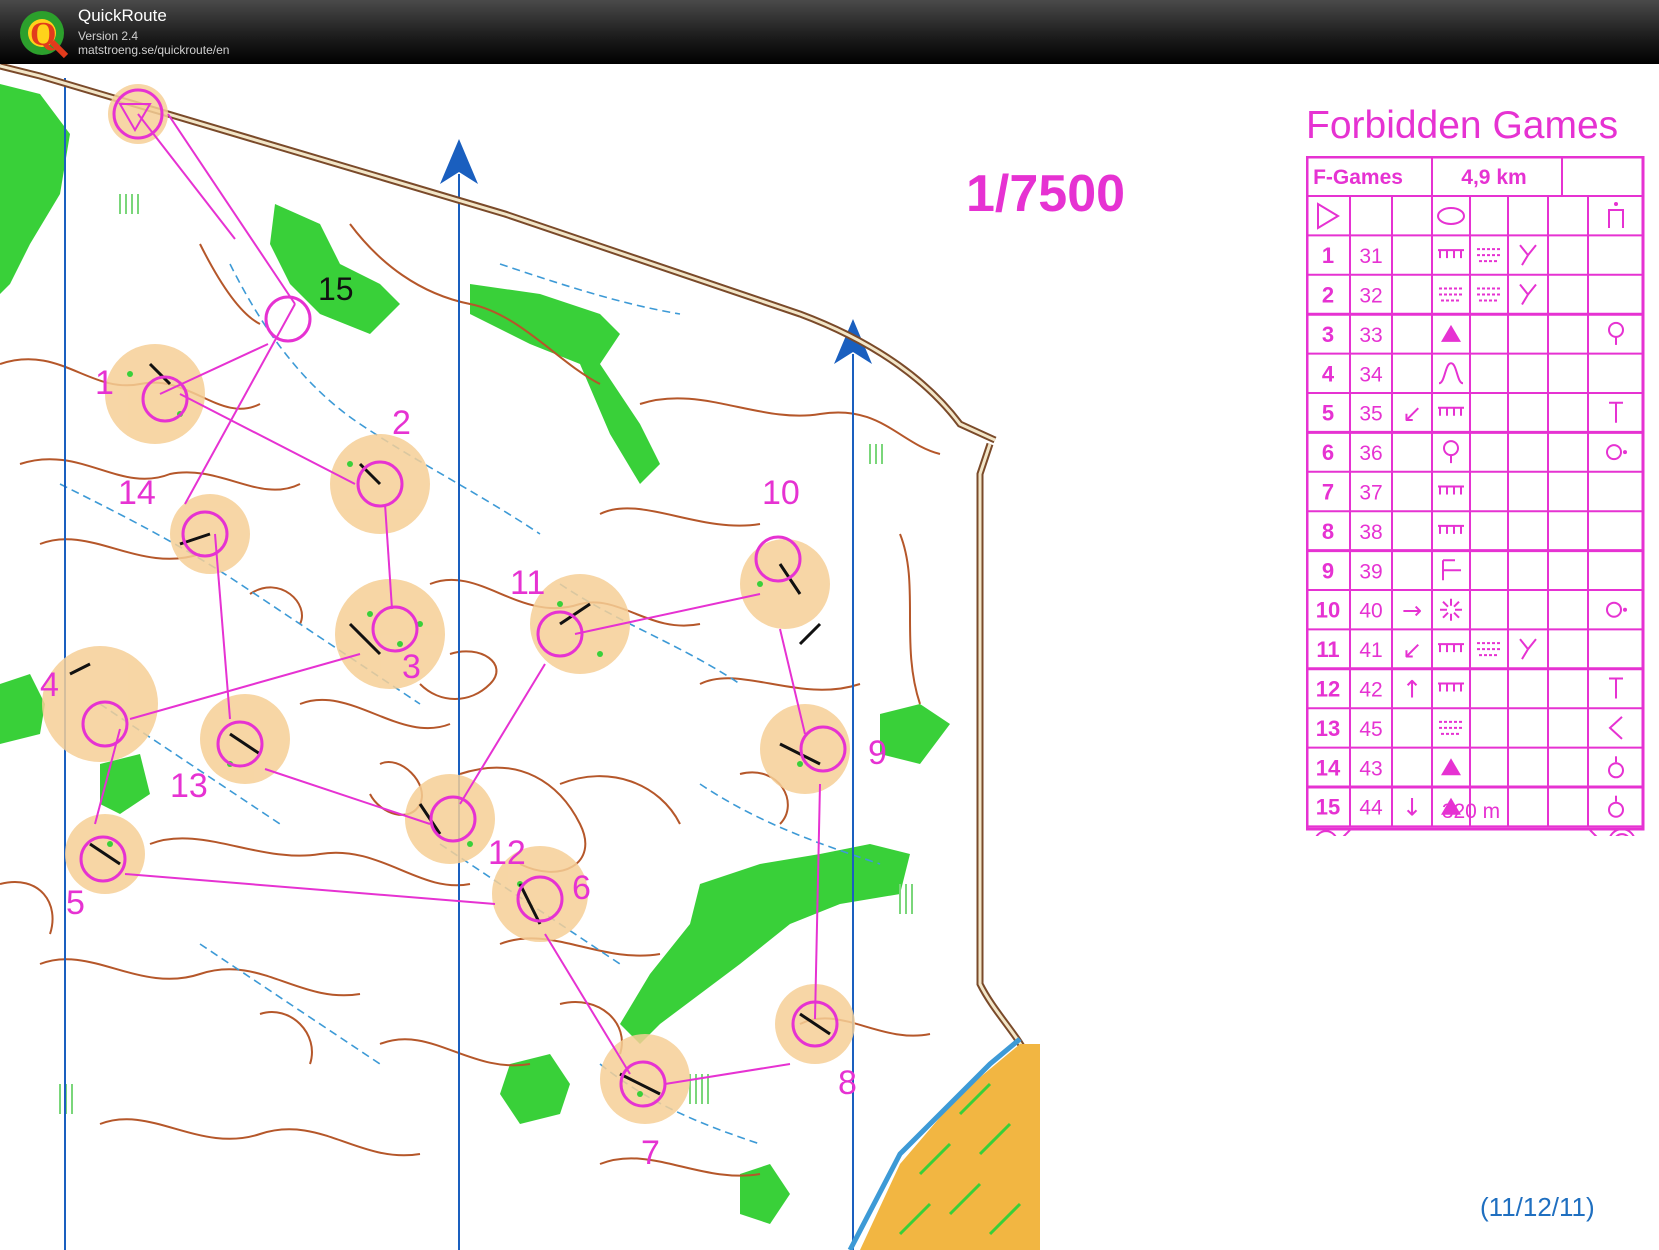 The height and width of the screenshot is (1250, 1659). Describe the element at coordinates (1332, 842) in the screenshot. I see `finish-start-icon` at that location.